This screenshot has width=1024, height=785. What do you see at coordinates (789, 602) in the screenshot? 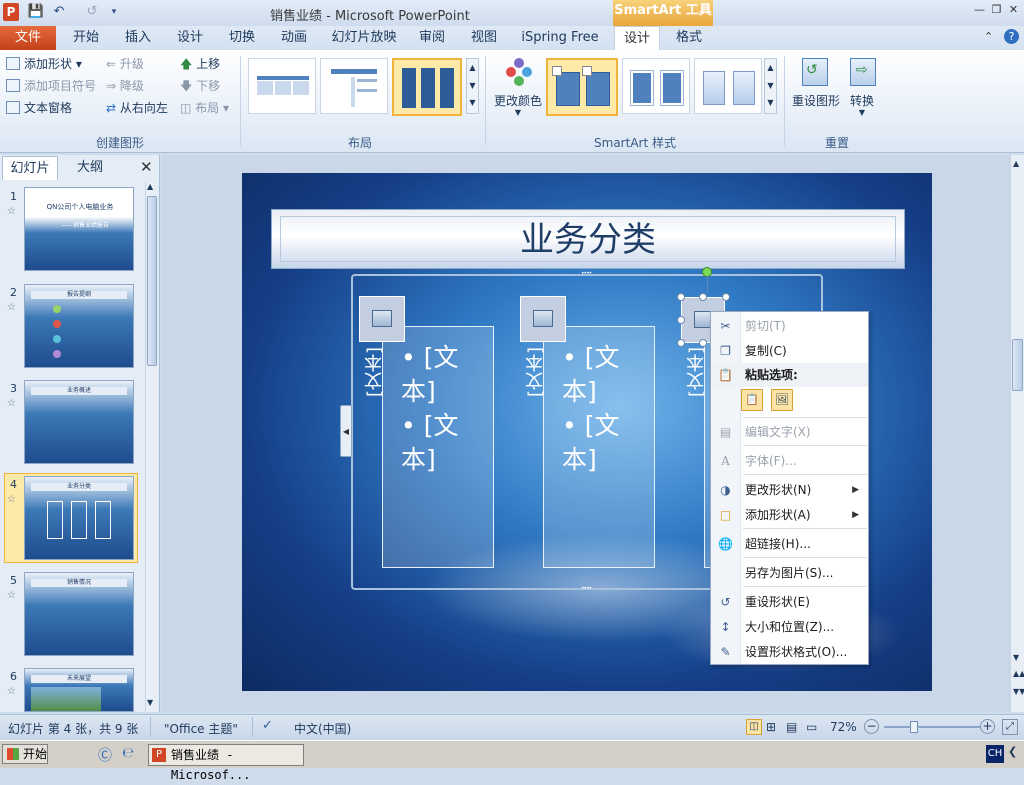
I see `menu-item-reset-shape: ↺ 重设形状(E)` at bounding box center [789, 602].